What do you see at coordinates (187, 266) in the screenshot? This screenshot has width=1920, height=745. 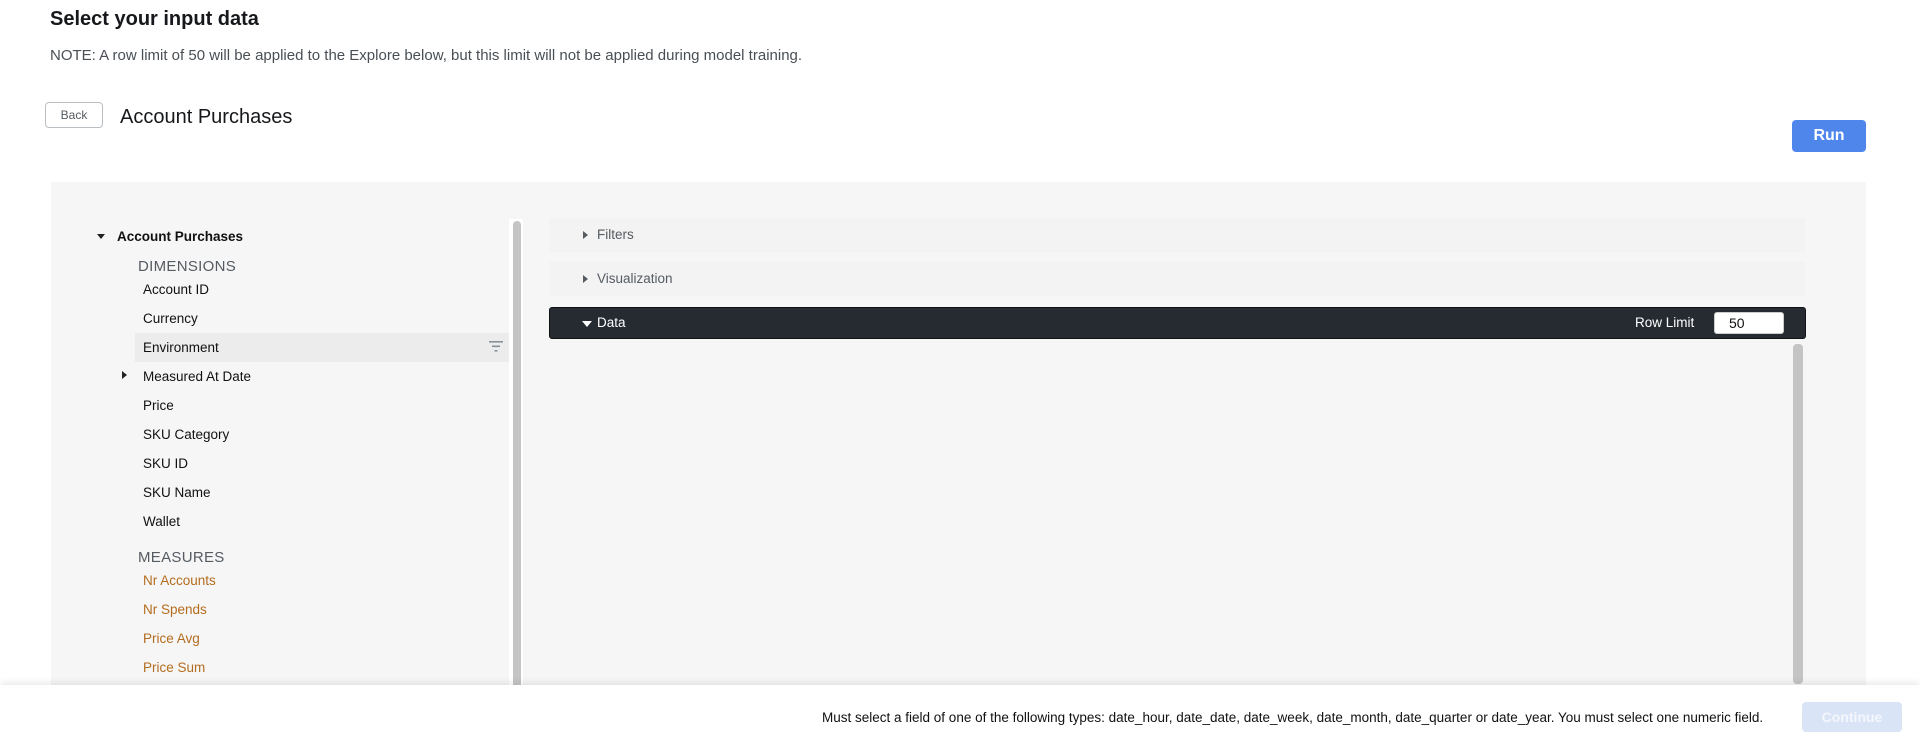 I see `dimensions-heading: DIMENSIONS` at bounding box center [187, 266].